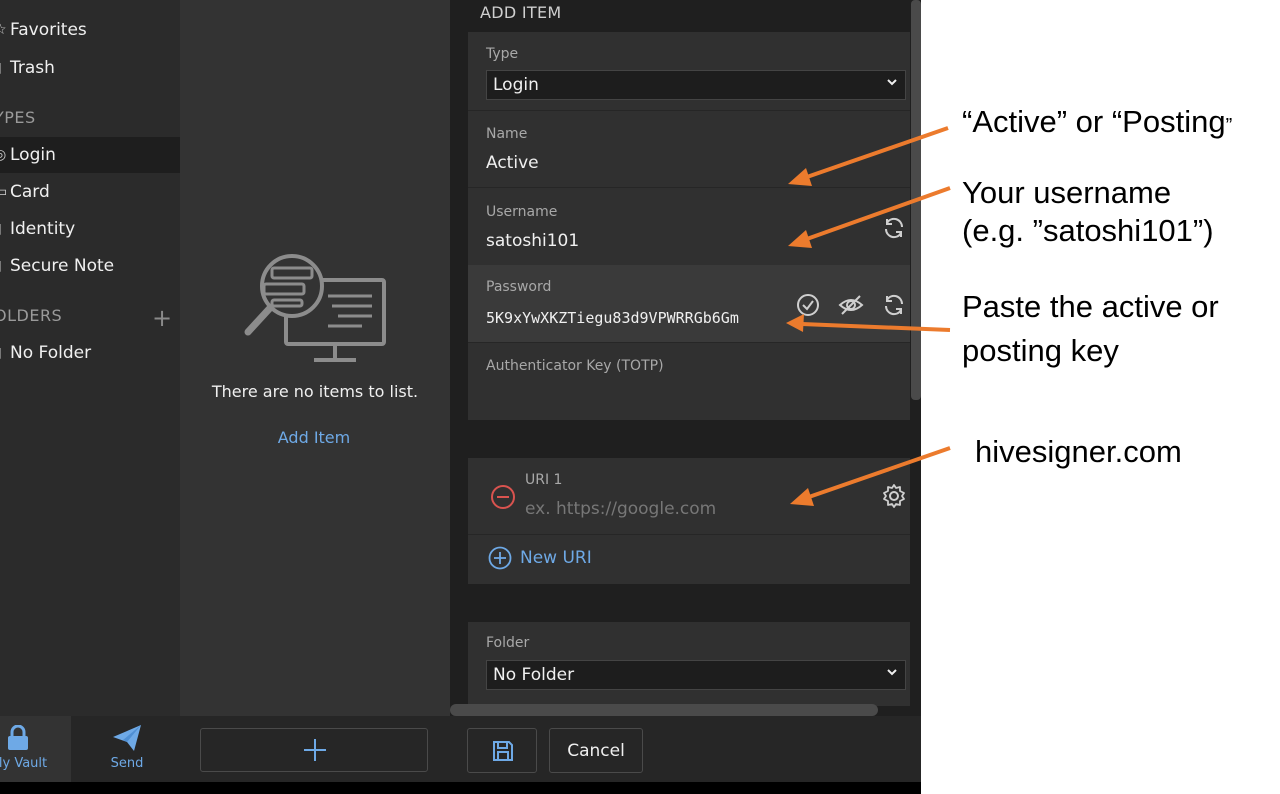 This screenshot has width=1280, height=794. I want to click on arrow-head-name, so click(800, 177).